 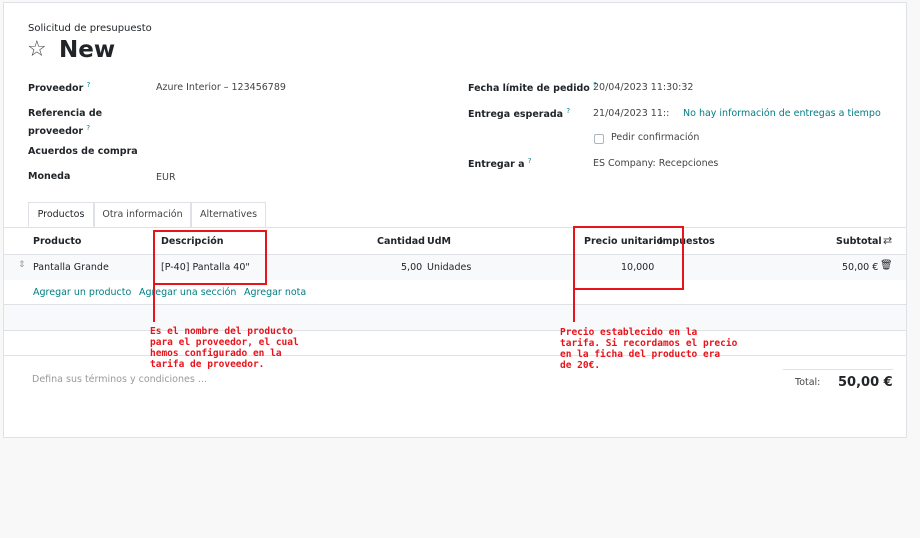 I want to click on vendor-reference-label: Referencia de proveedor ?, so click(x=65, y=123).